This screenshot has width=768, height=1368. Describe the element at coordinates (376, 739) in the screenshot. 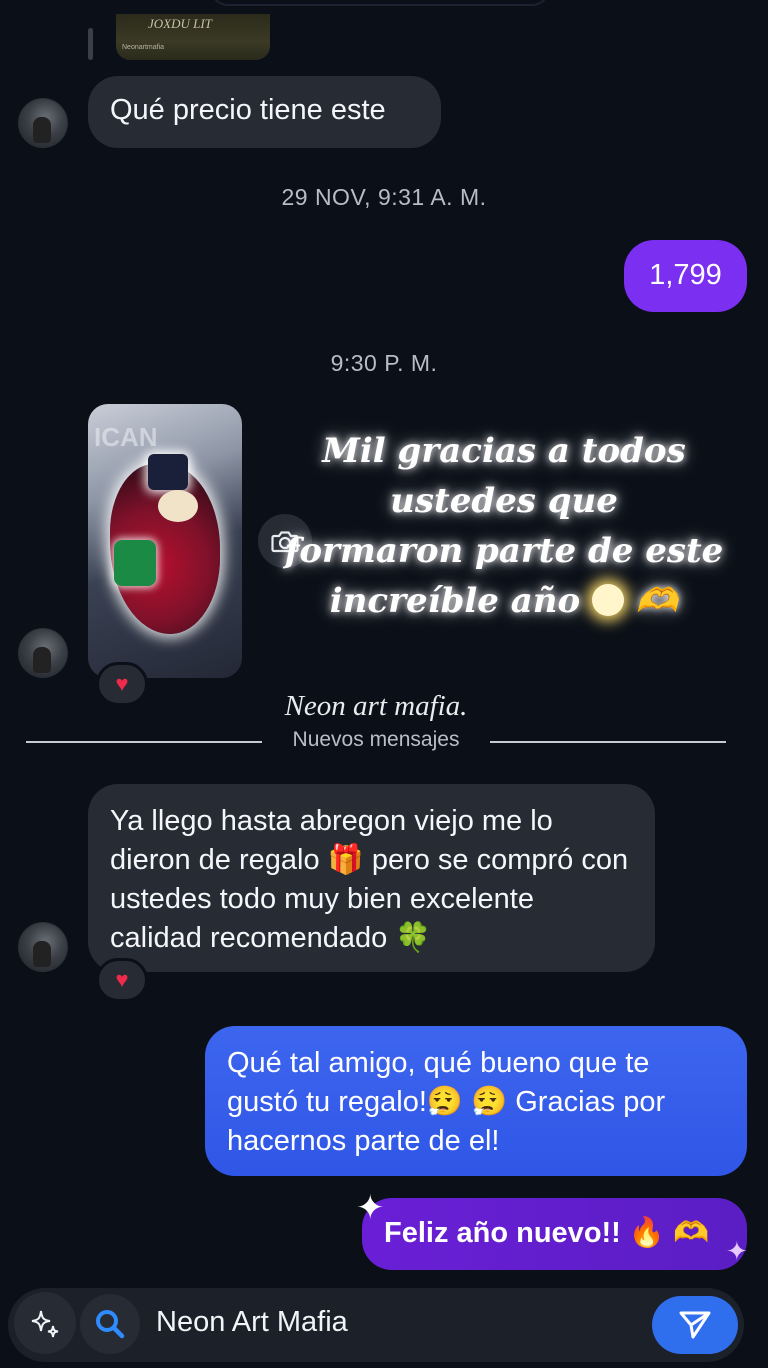

I see `new-messages-label: Nuevos mensajes` at that location.